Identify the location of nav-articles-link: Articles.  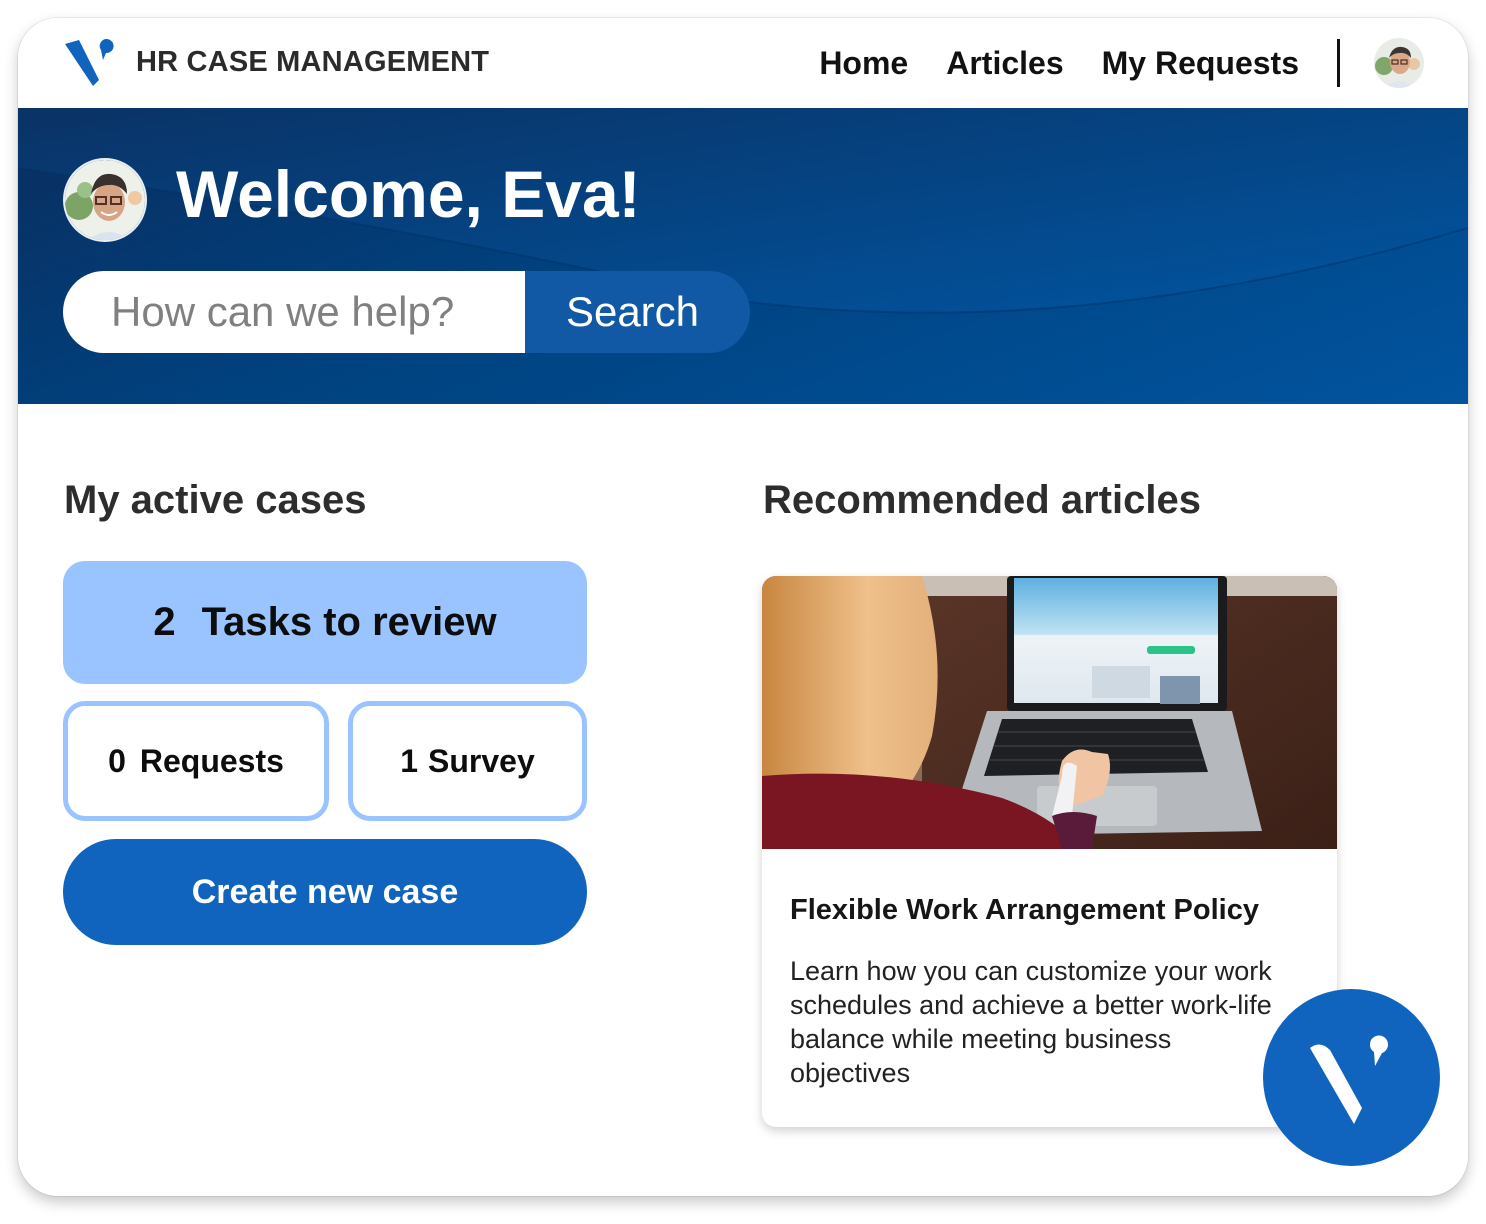
(1004, 63).